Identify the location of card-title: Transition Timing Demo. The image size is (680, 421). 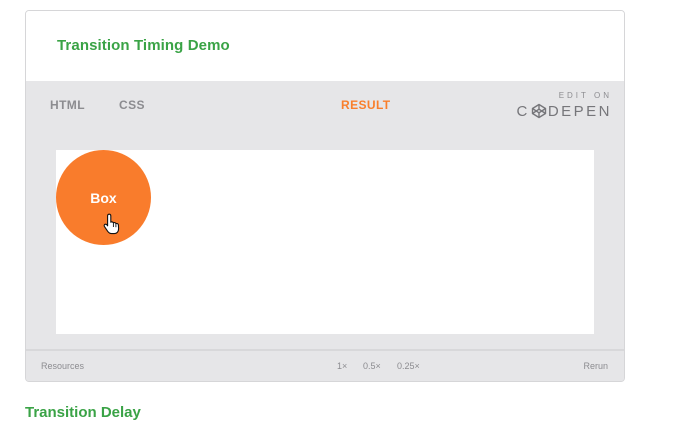
(143, 45).